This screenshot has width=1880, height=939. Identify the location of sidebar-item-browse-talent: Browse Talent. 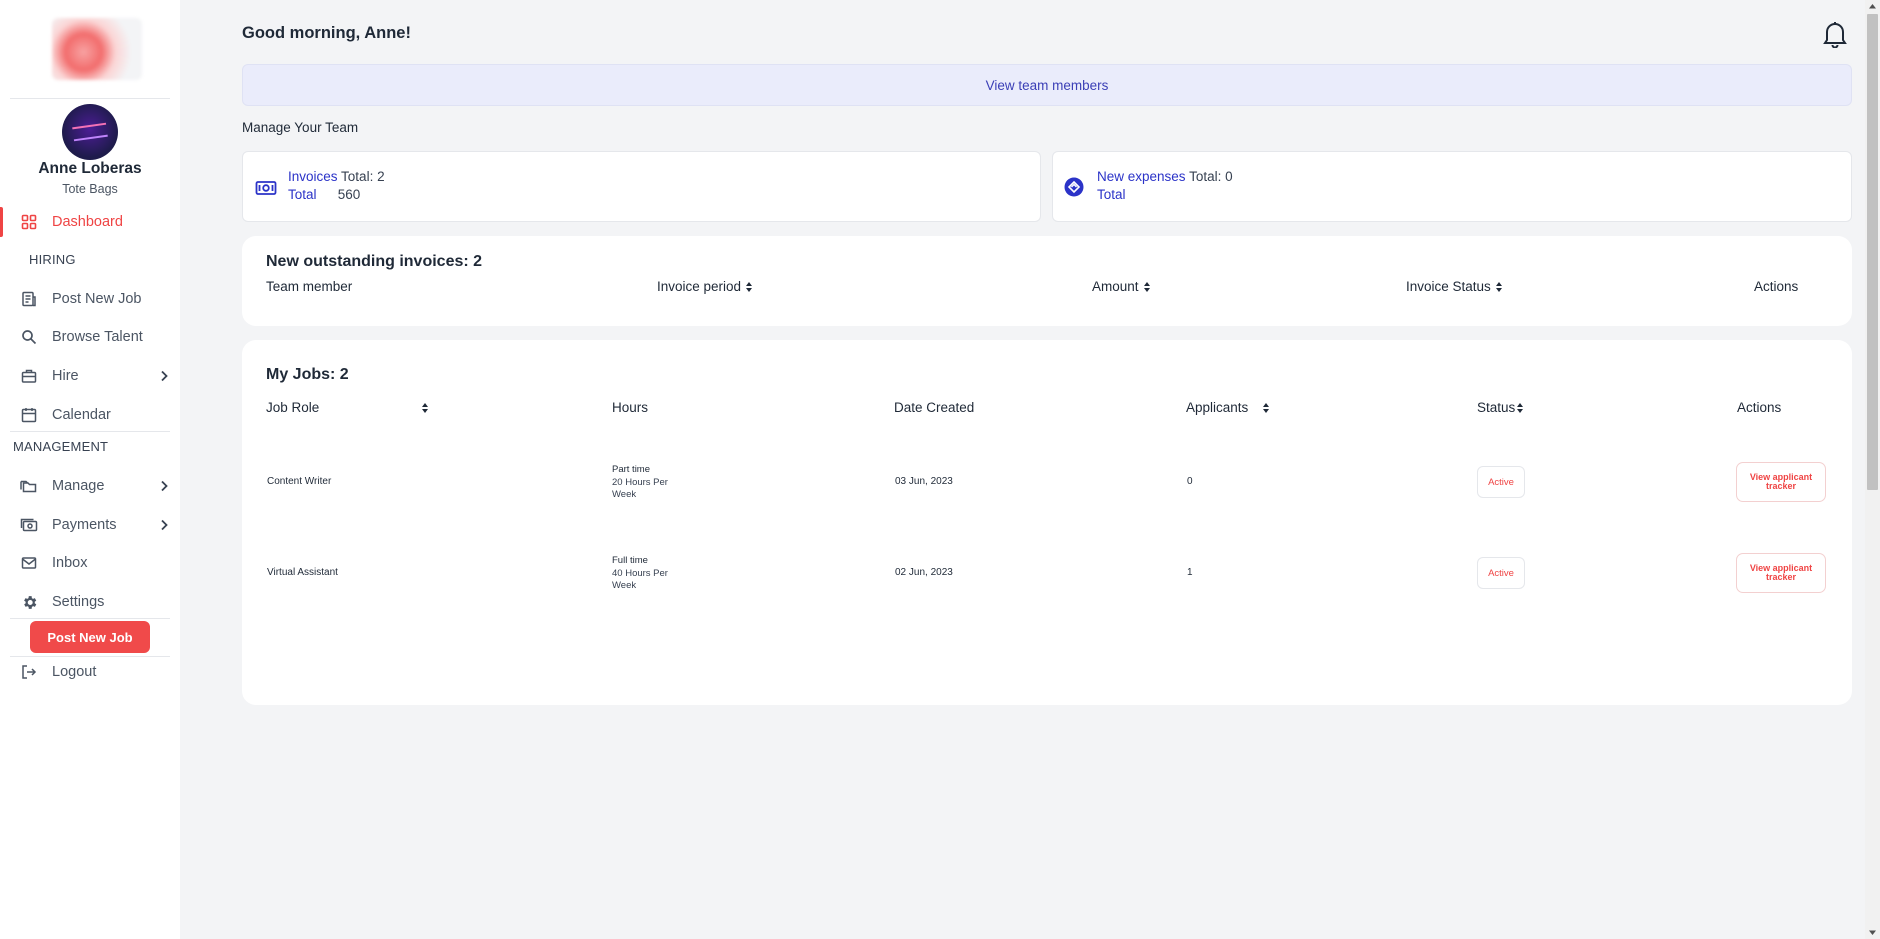
(90, 337).